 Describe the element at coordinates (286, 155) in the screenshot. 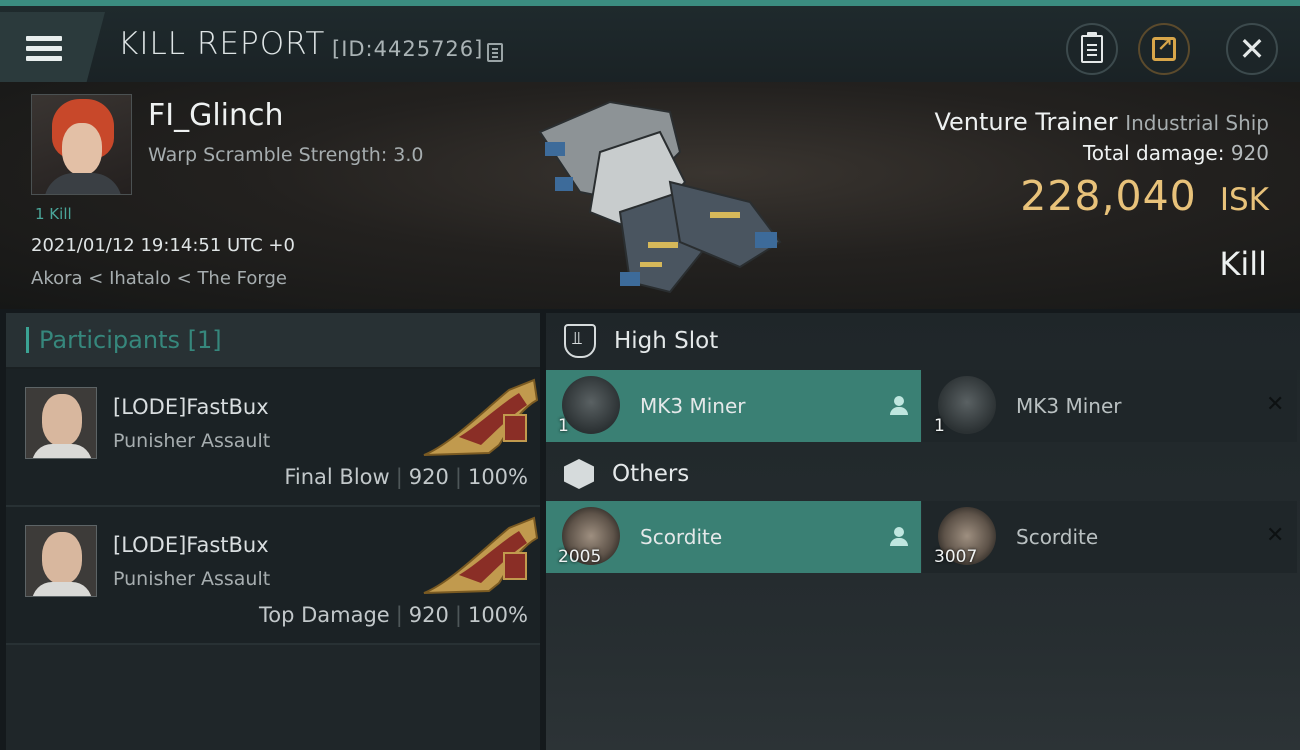

I see `warp-scramble-strength: Warp Scramble Strength: 3.0` at that location.